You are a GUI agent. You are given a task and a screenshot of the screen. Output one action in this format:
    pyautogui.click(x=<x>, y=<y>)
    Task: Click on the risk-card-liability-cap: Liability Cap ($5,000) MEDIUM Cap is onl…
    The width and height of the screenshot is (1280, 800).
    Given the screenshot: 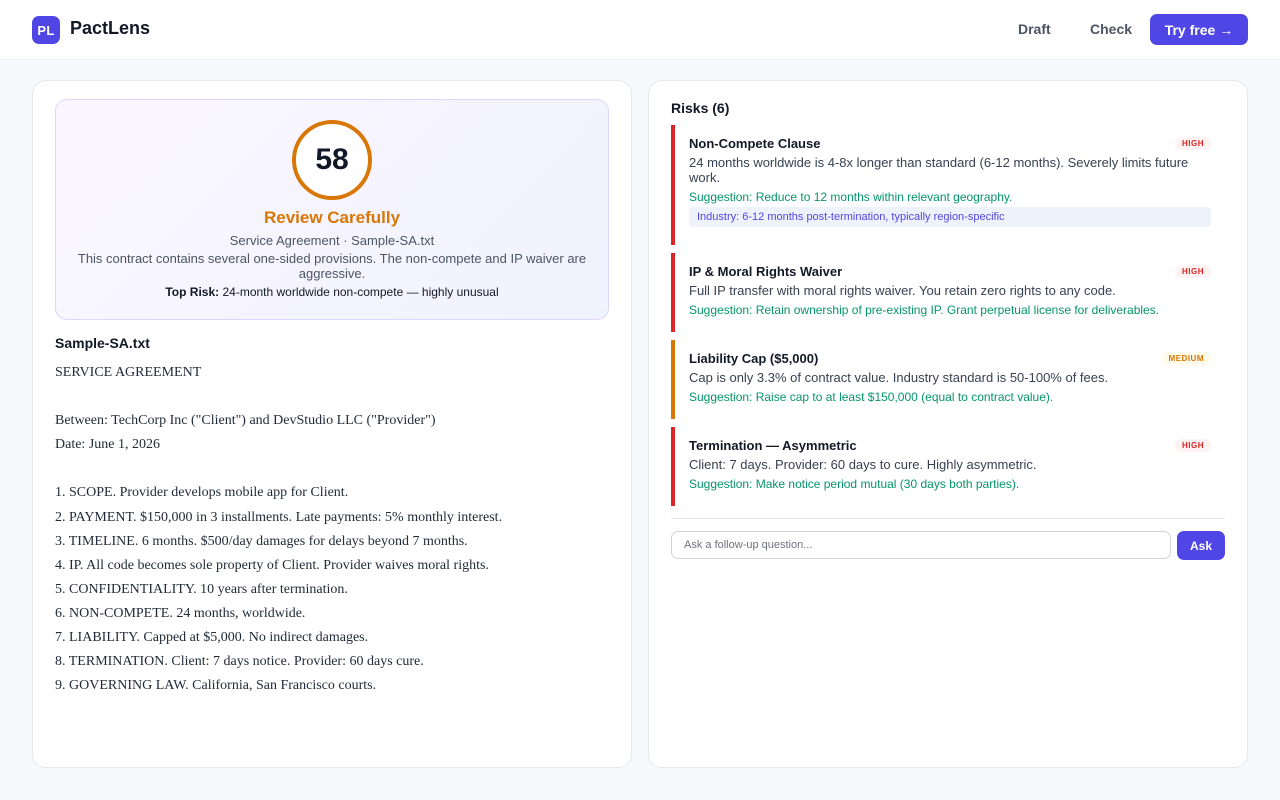 What is the action you would take?
    pyautogui.click(x=948, y=379)
    